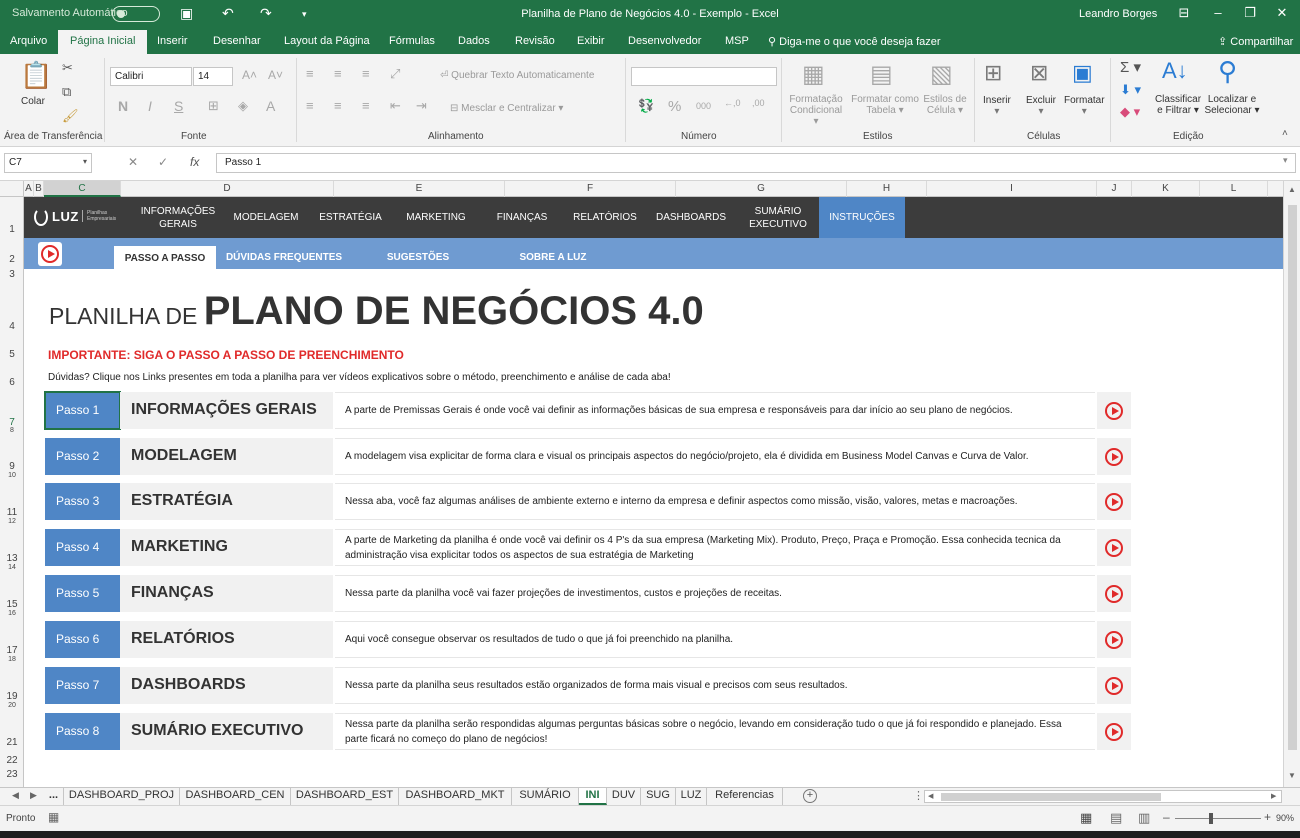 The image size is (1300, 838). Describe the element at coordinates (275, 75) in the screenshot. I see `shrink-font-icon: A˅` at that location.